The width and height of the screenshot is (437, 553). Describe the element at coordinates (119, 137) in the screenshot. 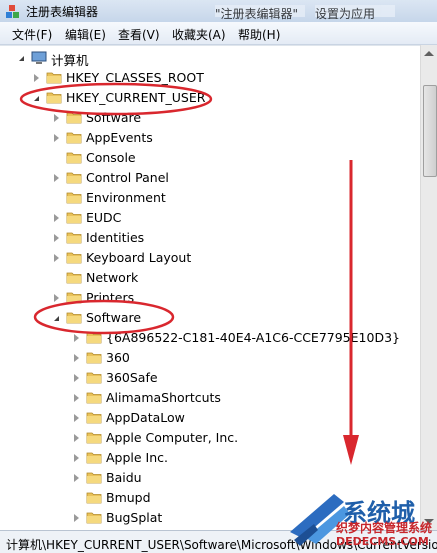

I see `tree-node-label: AppEvents` at that location.